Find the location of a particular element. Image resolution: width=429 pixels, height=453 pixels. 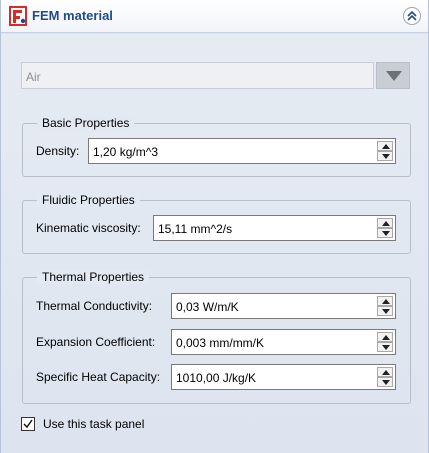

conductivity-row: Thermal Conductivity: 0,03 W/m/K is located at coordinates (216, 306).